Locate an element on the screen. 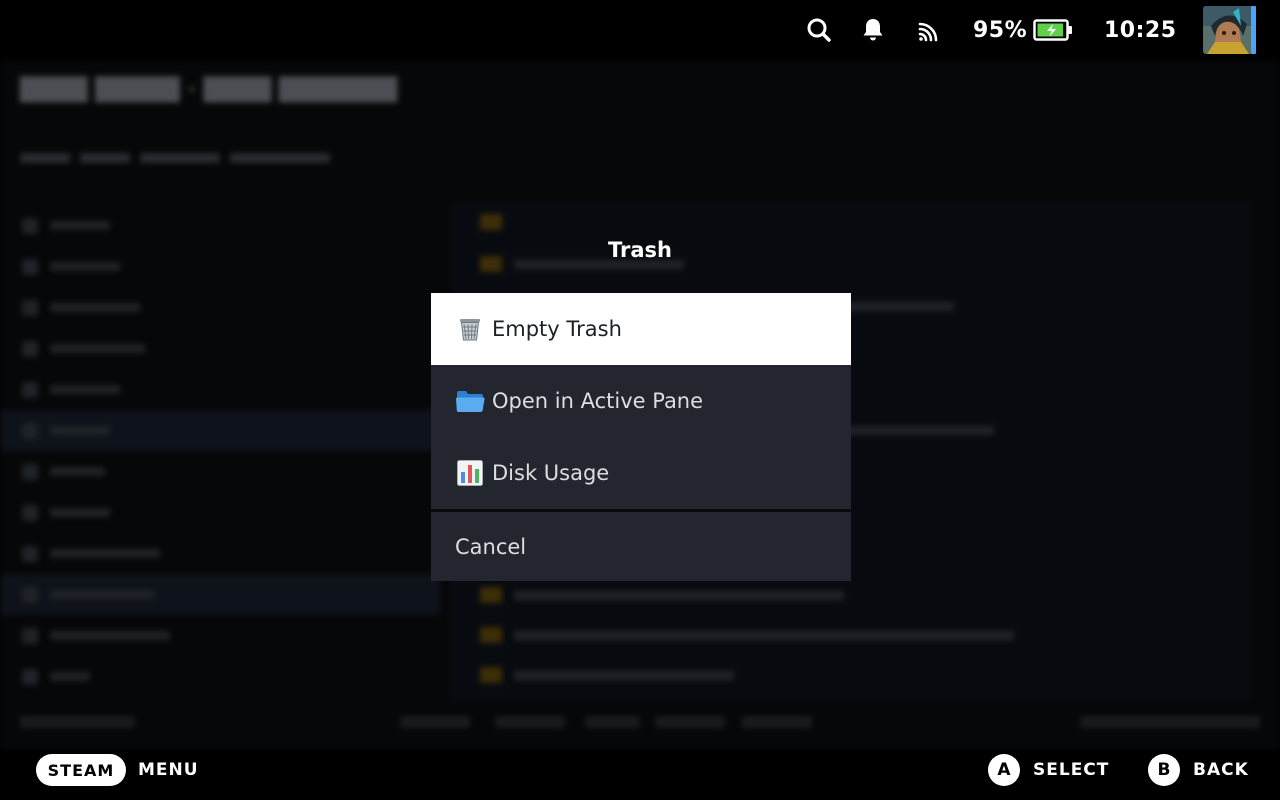 The height and width of the screenshot is (800, 1280). empty-trash-item: Empty Trash is located at coordinates (641, 329).